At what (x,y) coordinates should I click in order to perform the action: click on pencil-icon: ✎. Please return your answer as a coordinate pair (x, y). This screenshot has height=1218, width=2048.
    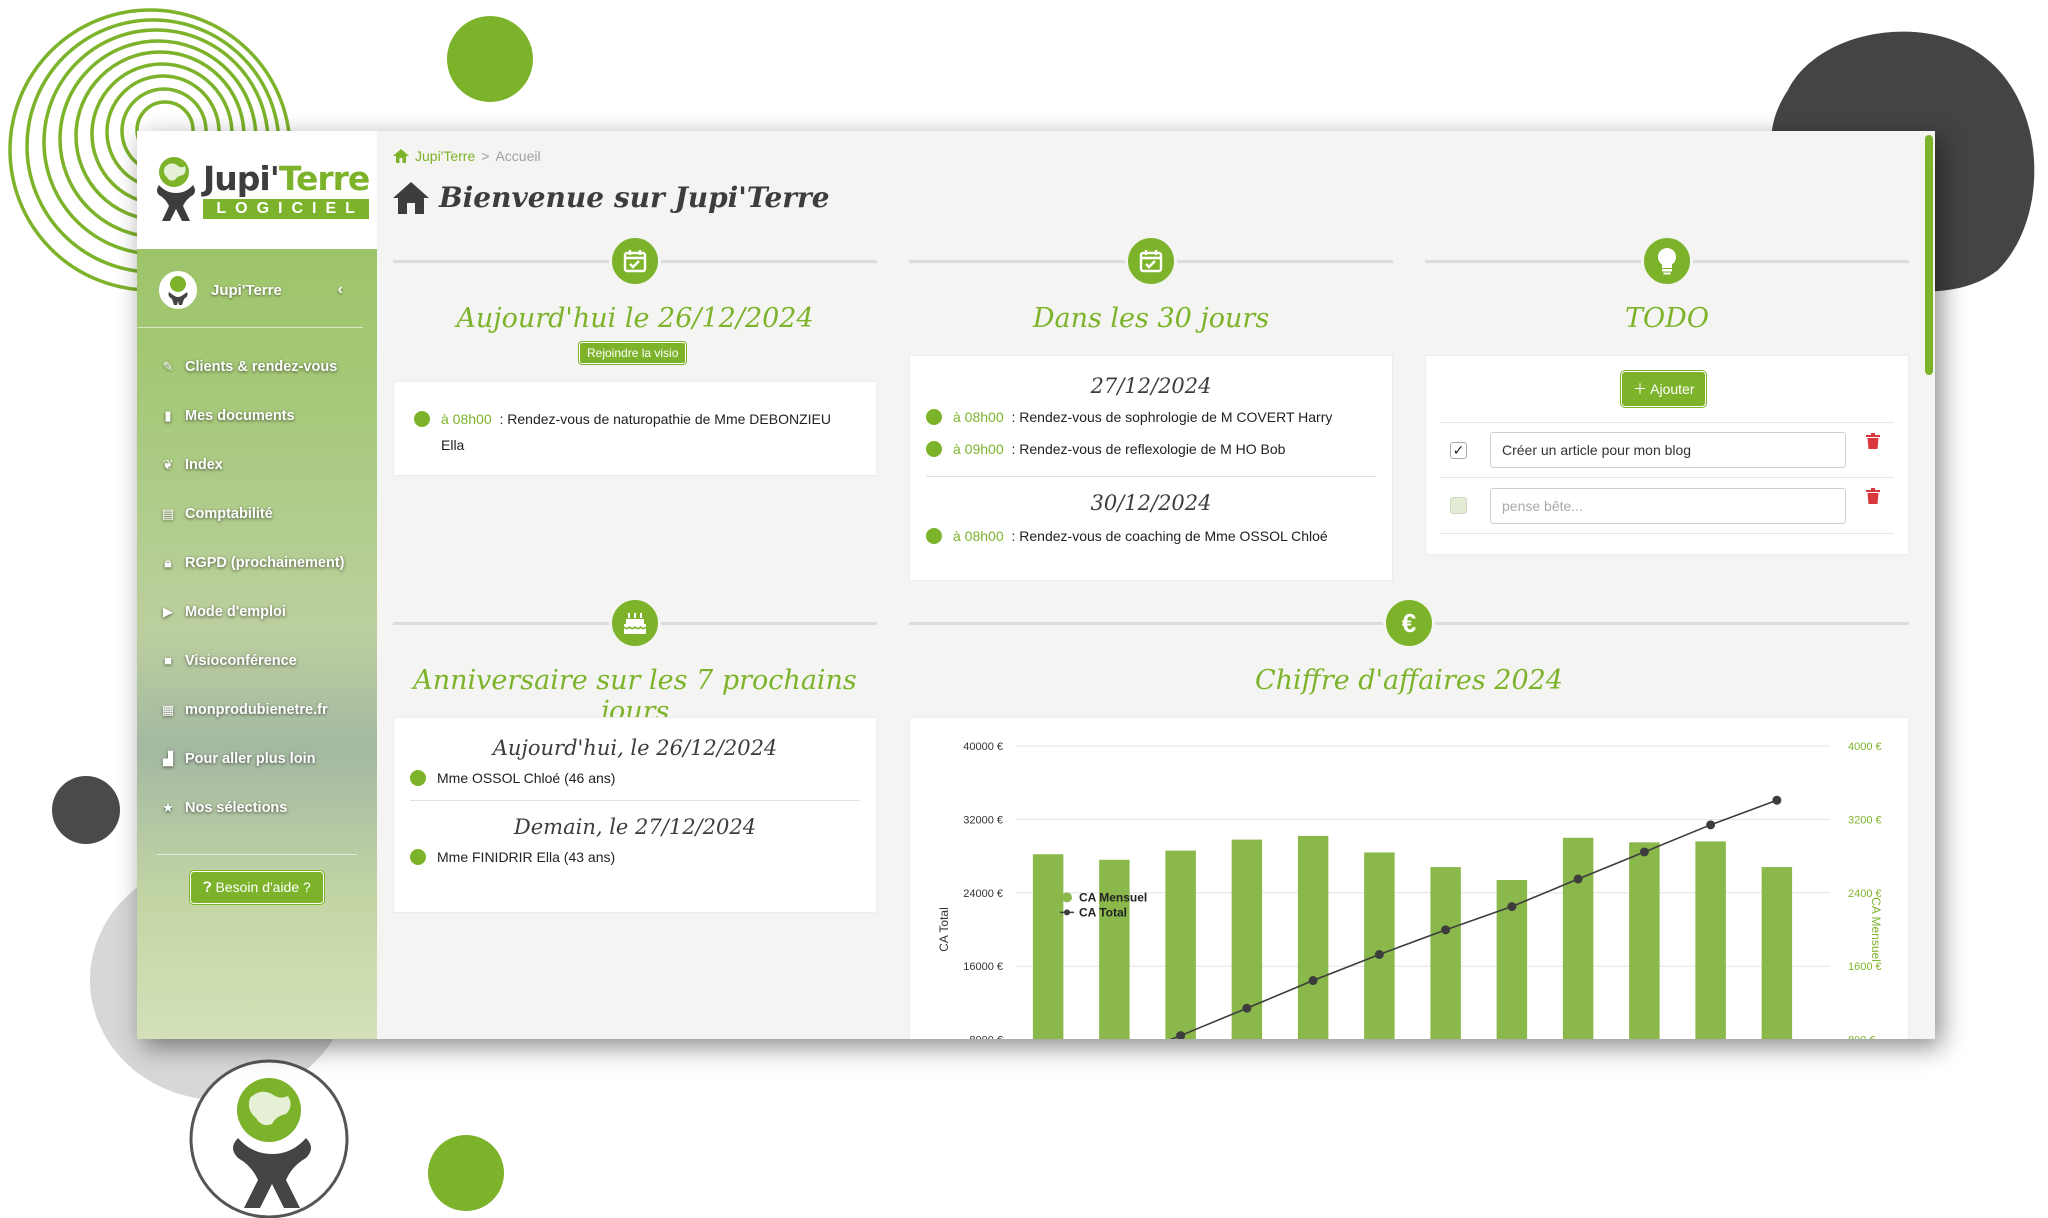
    Looking at the image, I should click on (168, 366).